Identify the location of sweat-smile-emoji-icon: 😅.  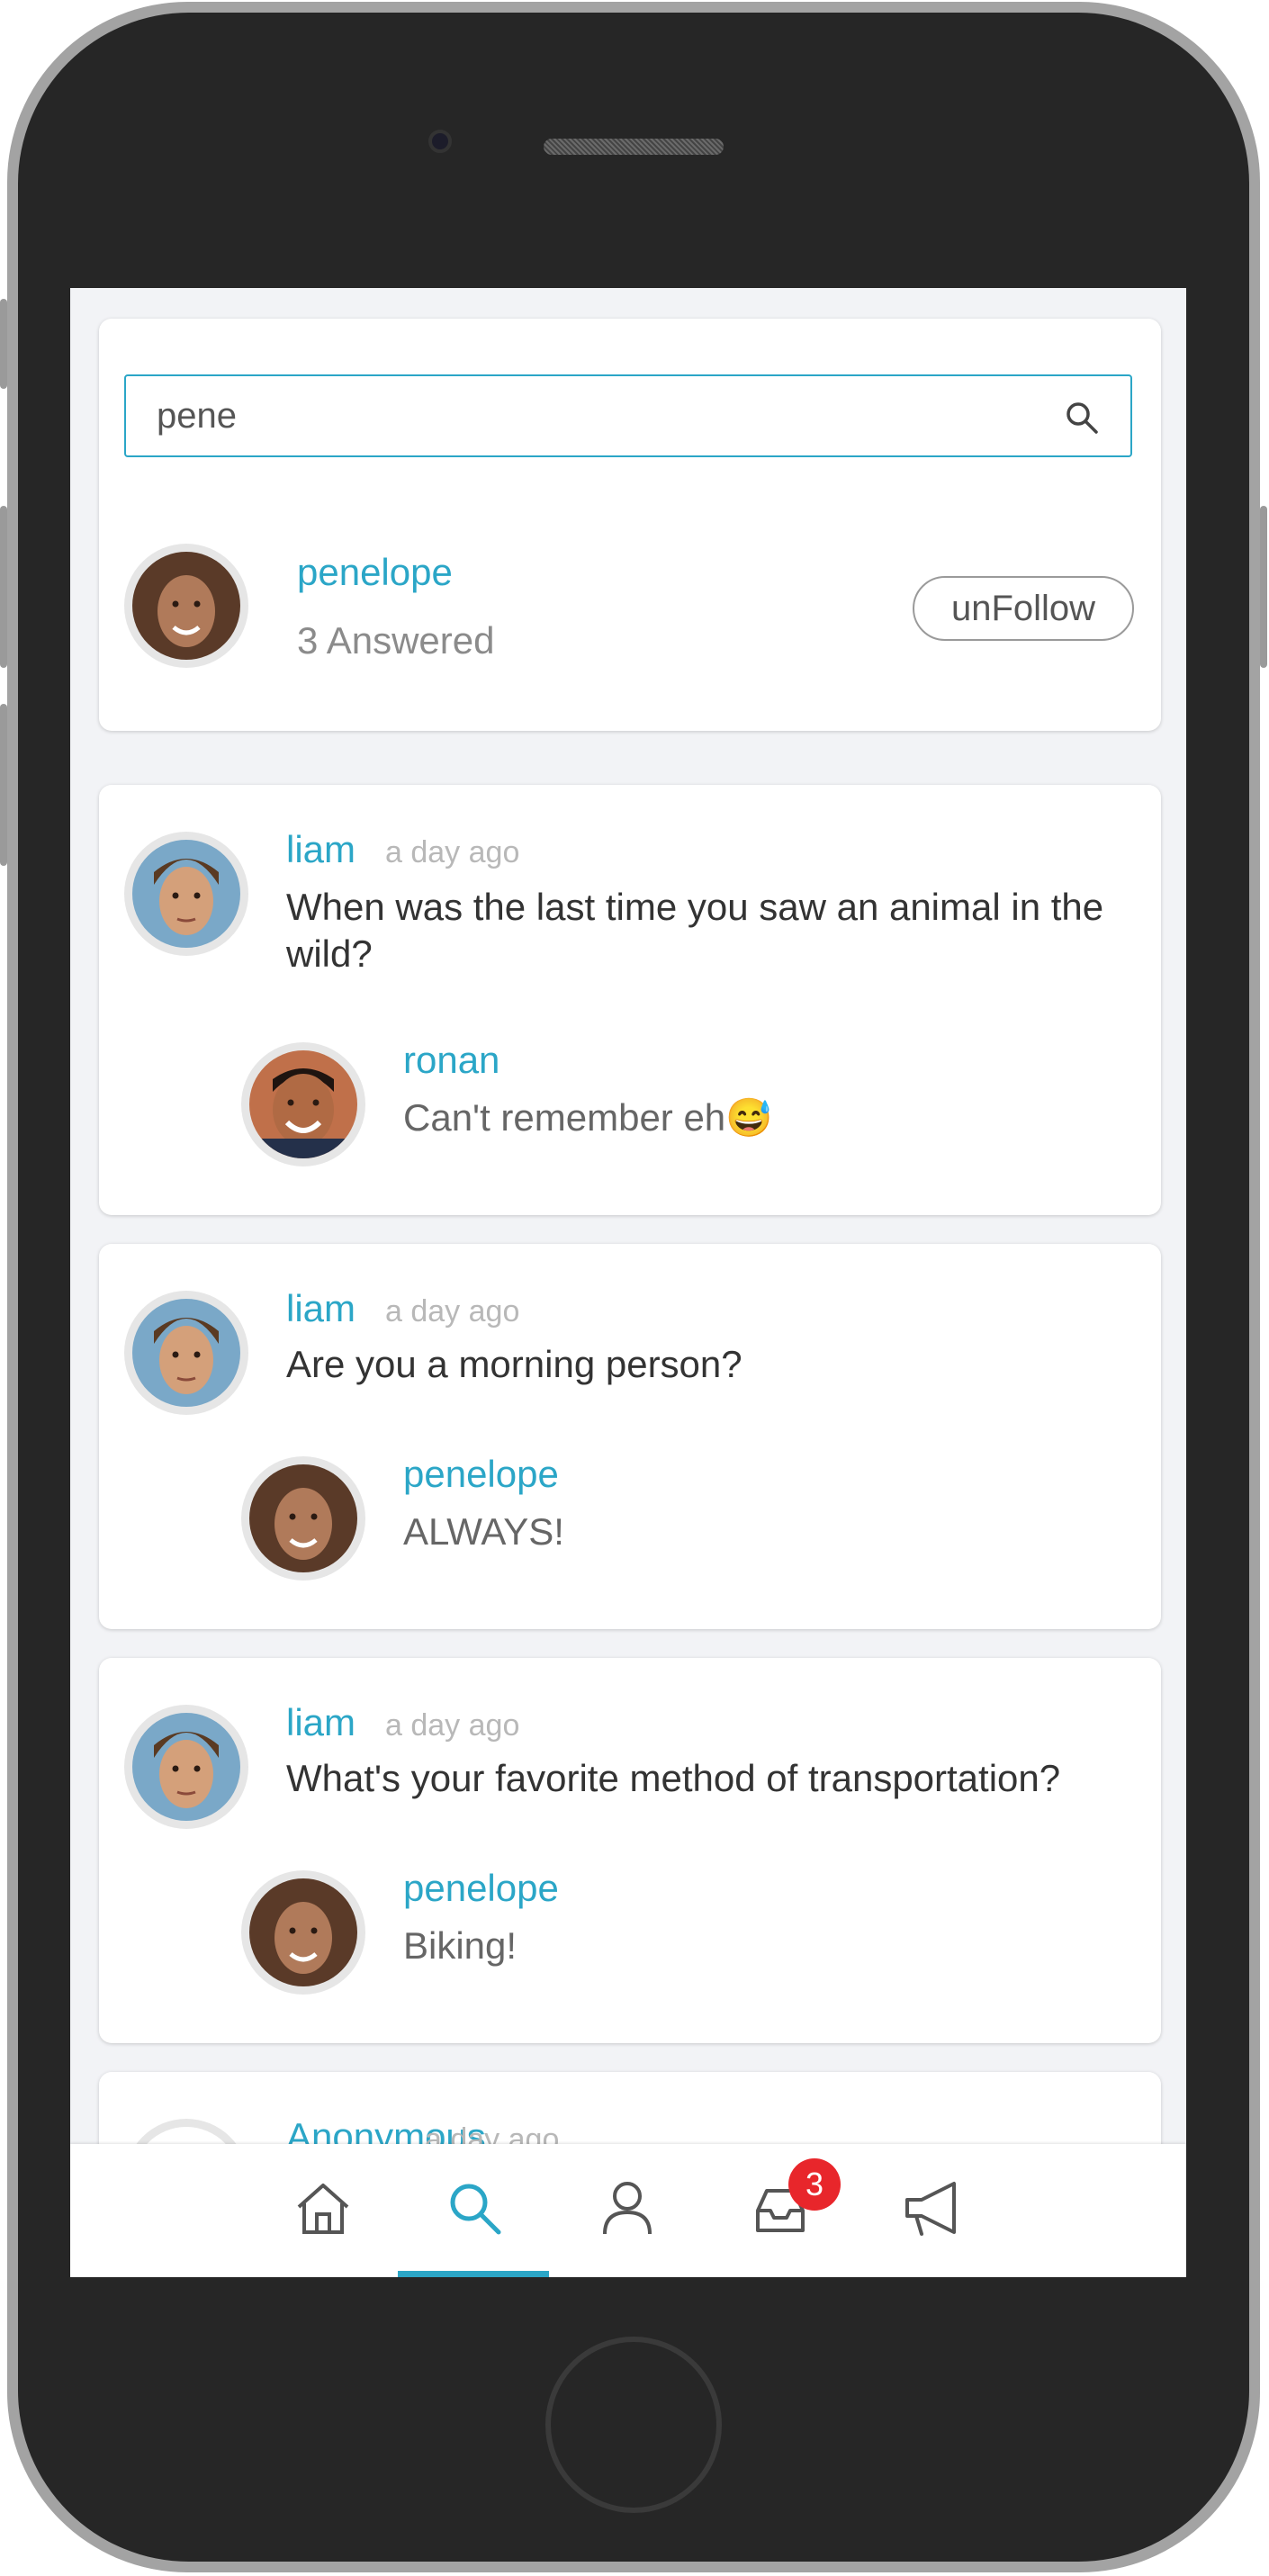
(749, 1117).